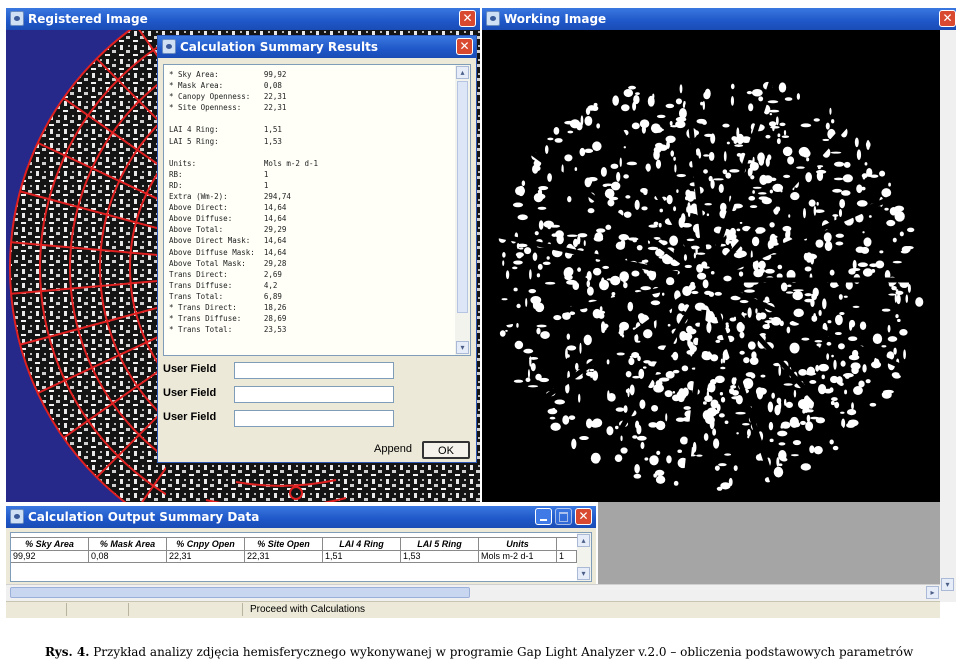  Describe the element at coordinates (294, 556) in the screenshot. I see `table-row: 99,92 0,08 22,31 22,31 1,51 1,53 Mols m-2 d-1 1` at that location.